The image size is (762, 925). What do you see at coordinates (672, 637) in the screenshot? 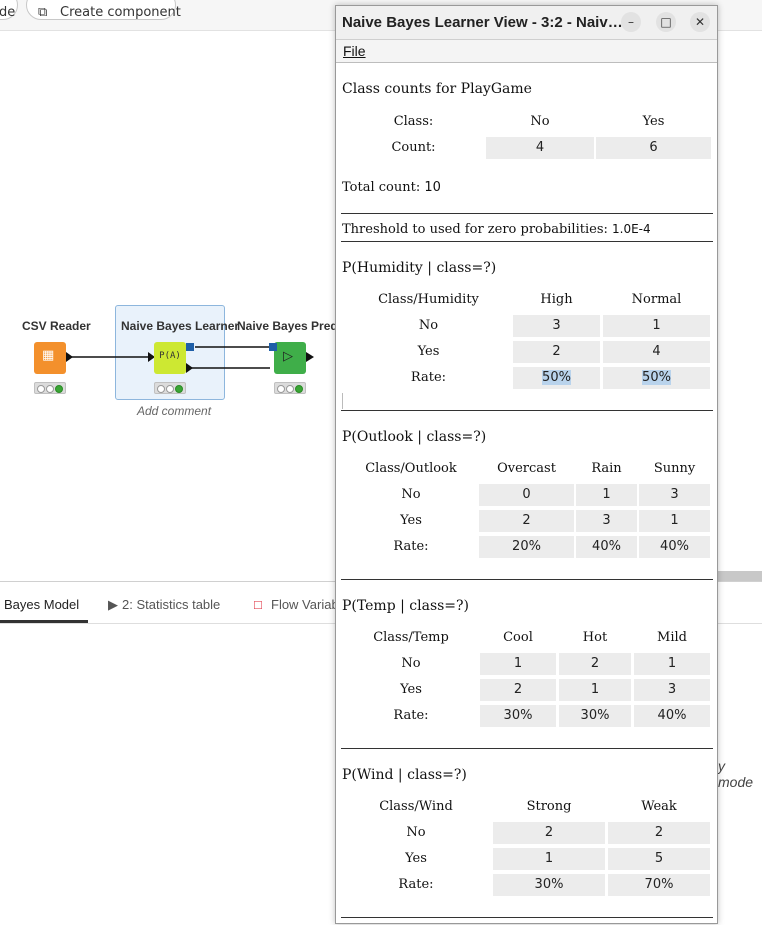
I see `temp-col-mild: Mild` at bounding box center [672, 637].